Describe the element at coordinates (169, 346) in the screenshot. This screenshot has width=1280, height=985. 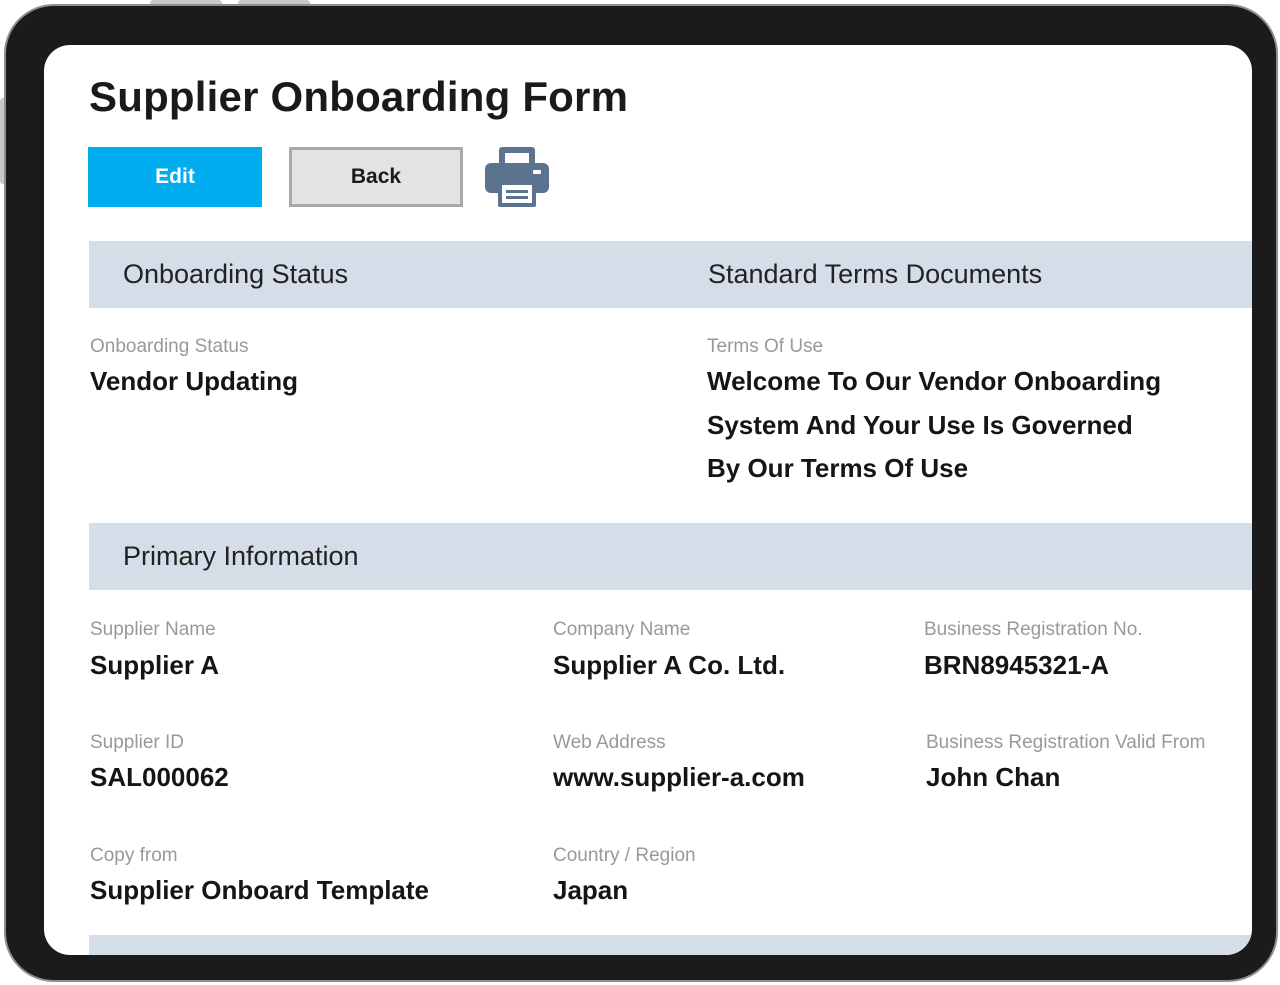
I see `onboarding-status-label: Onboarding Status` at that location.